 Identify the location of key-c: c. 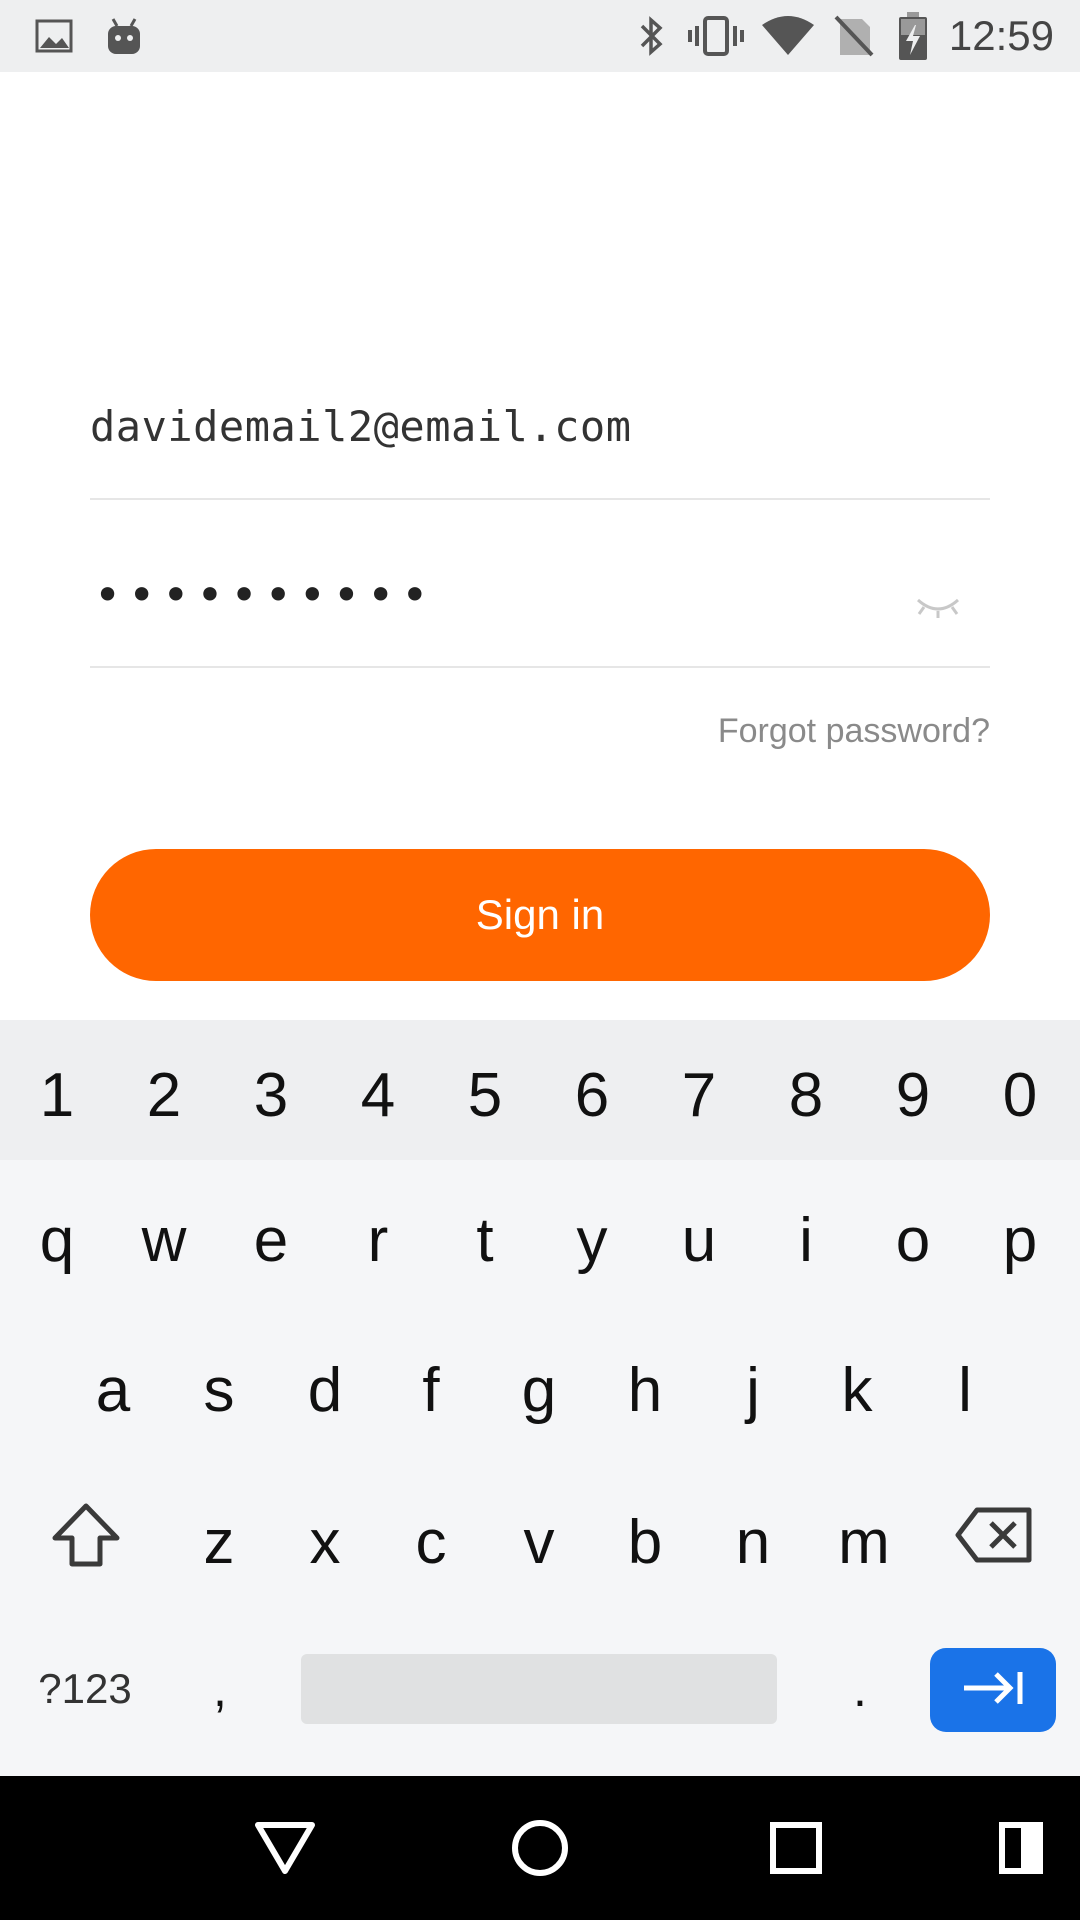
(431, 1542).